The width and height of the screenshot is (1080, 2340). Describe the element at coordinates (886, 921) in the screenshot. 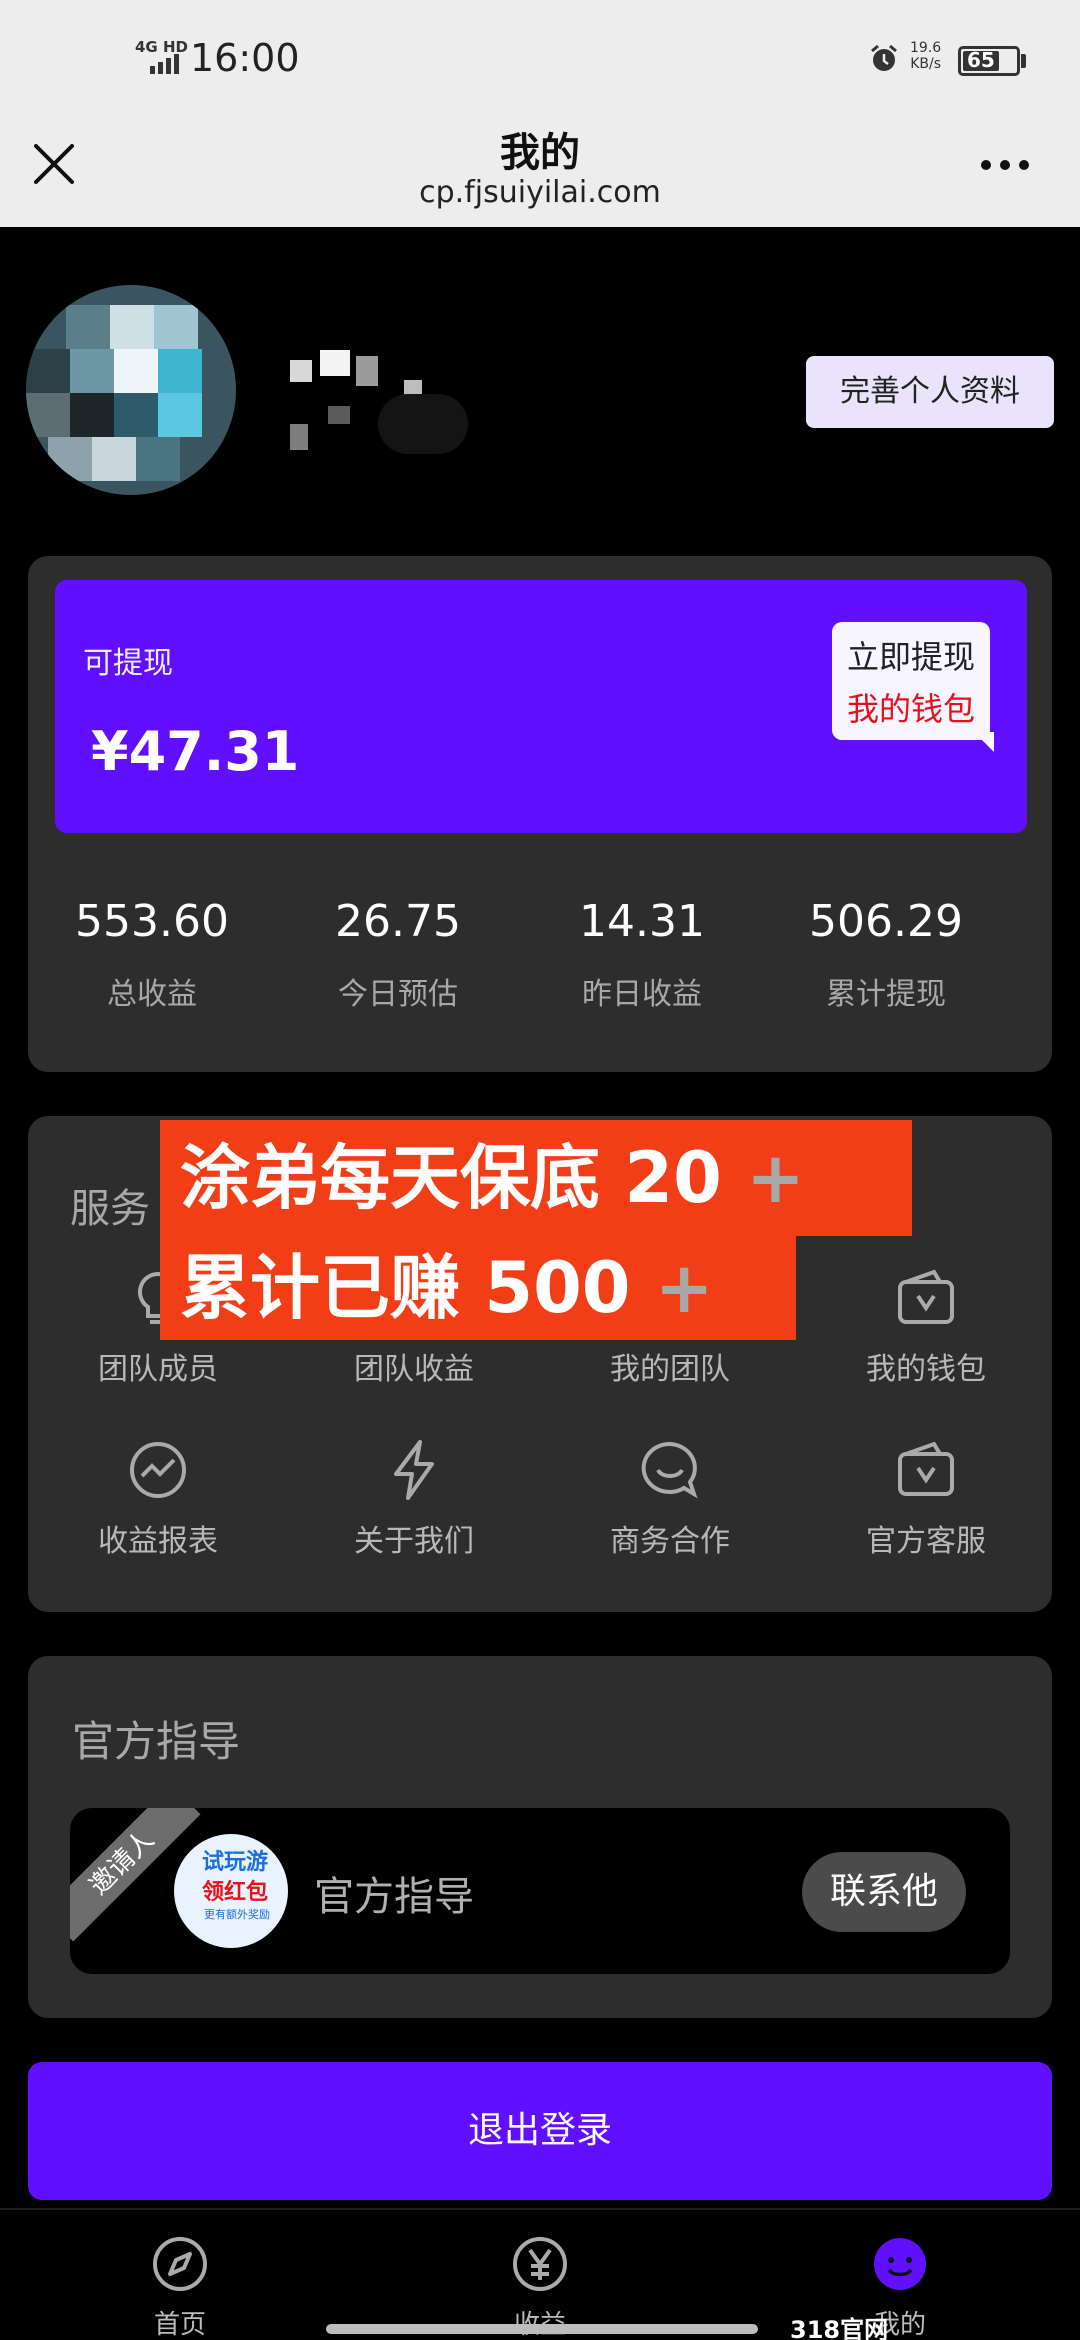

I see `stat-value: 506.29` at that location.